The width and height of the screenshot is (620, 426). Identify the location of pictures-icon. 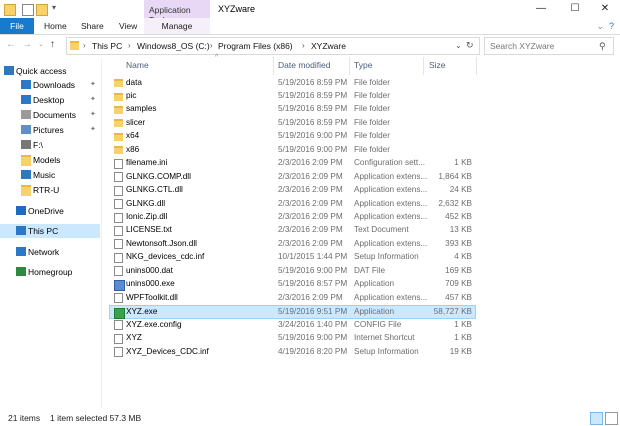
(26, 129).